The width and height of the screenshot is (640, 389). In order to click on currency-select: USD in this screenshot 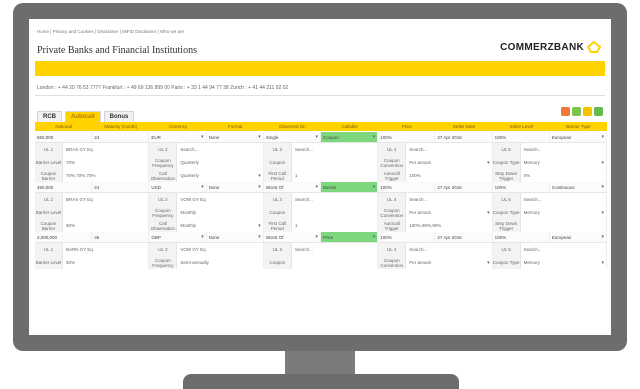, I will do `click(178, 187)`.